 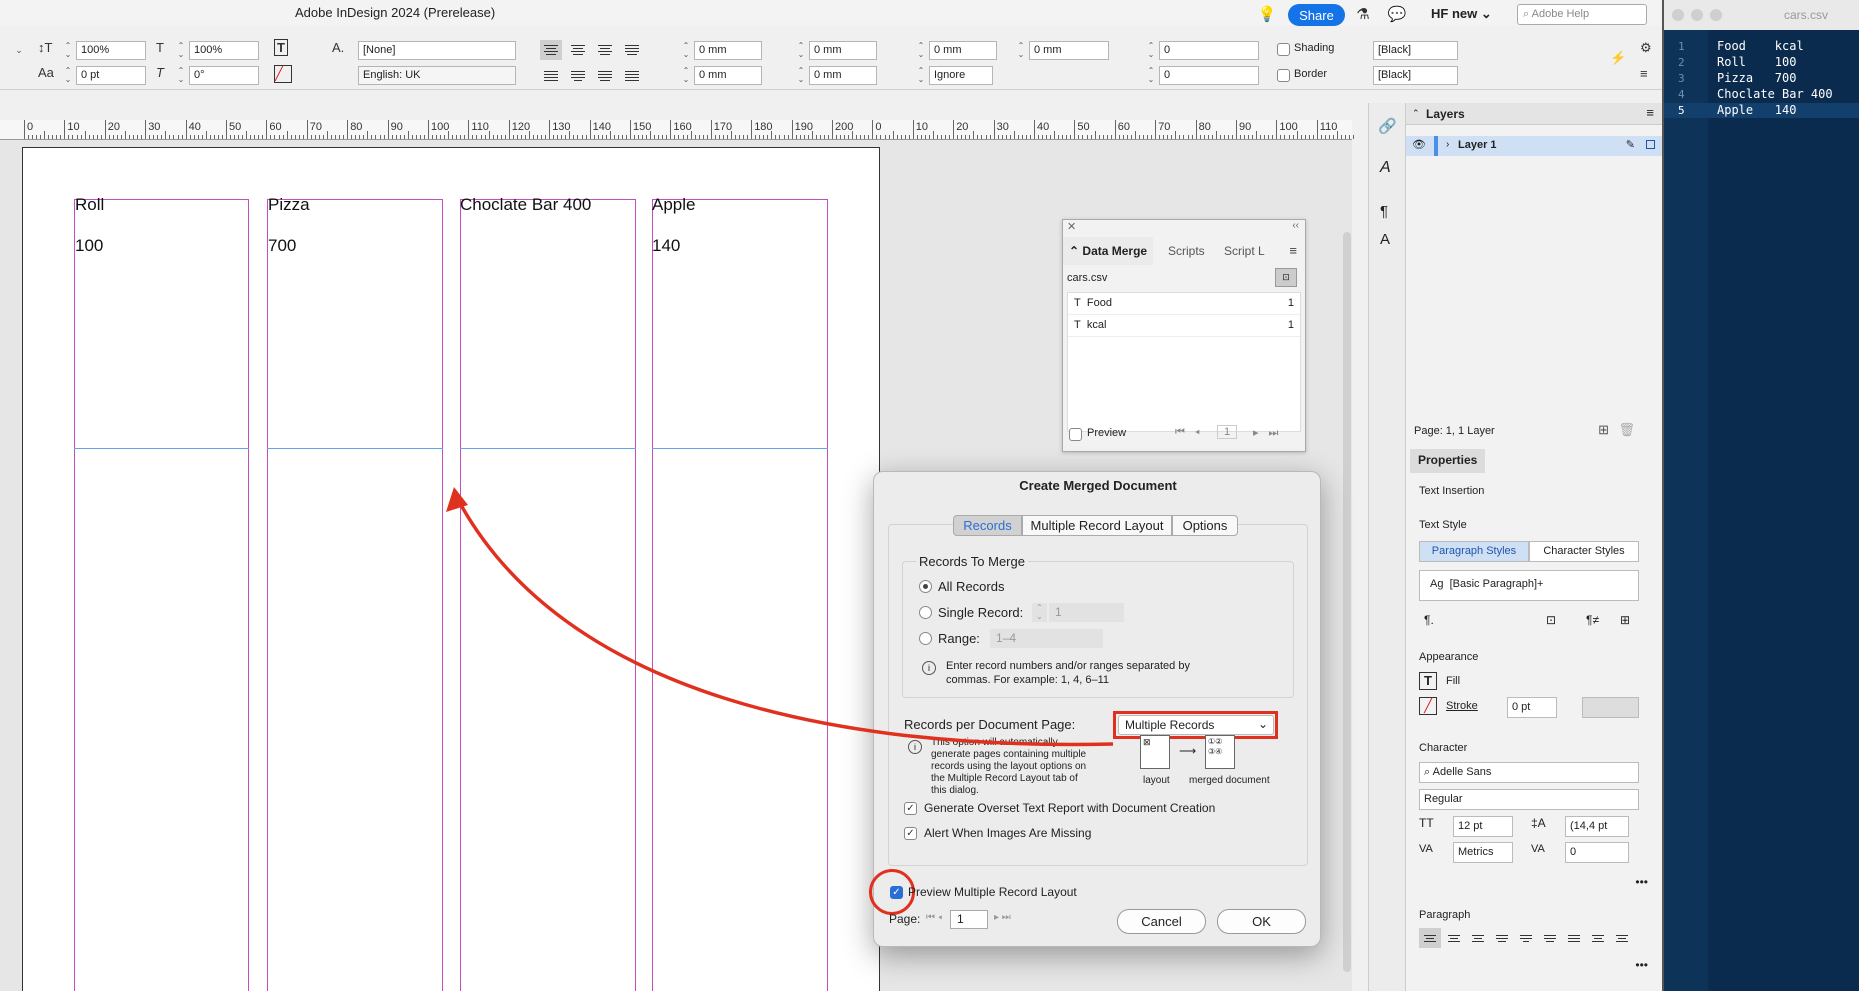 I want to click on code-line: Pizza 700, so click(x=1756, y=78).